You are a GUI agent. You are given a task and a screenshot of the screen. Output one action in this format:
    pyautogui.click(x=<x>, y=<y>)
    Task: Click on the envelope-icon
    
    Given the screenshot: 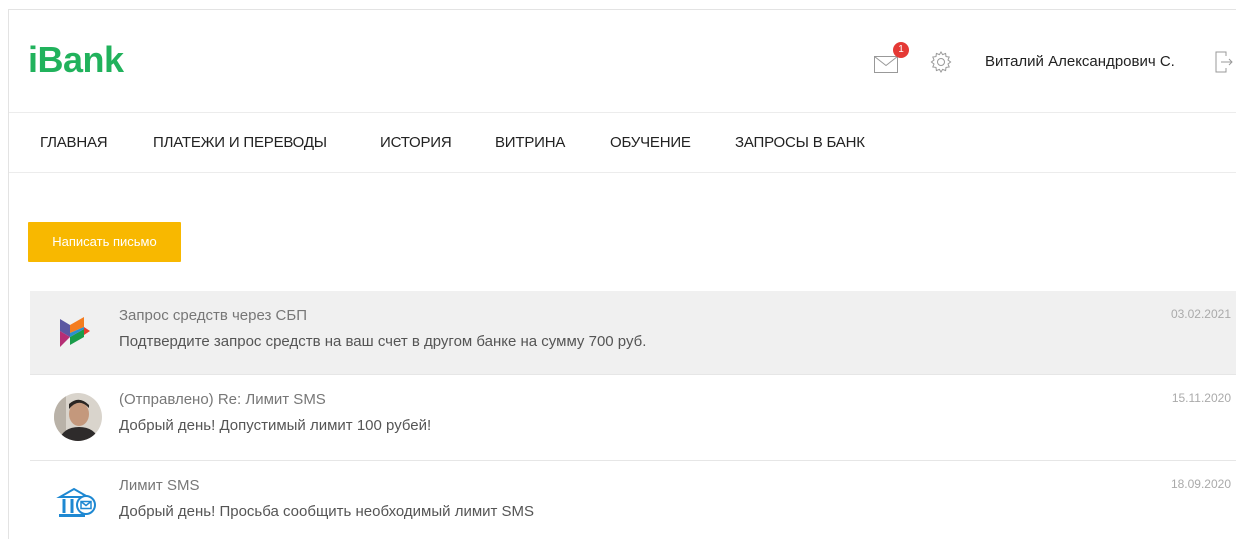 What is the action you would take?
    pyautogui.click(x=886, y=64)
    